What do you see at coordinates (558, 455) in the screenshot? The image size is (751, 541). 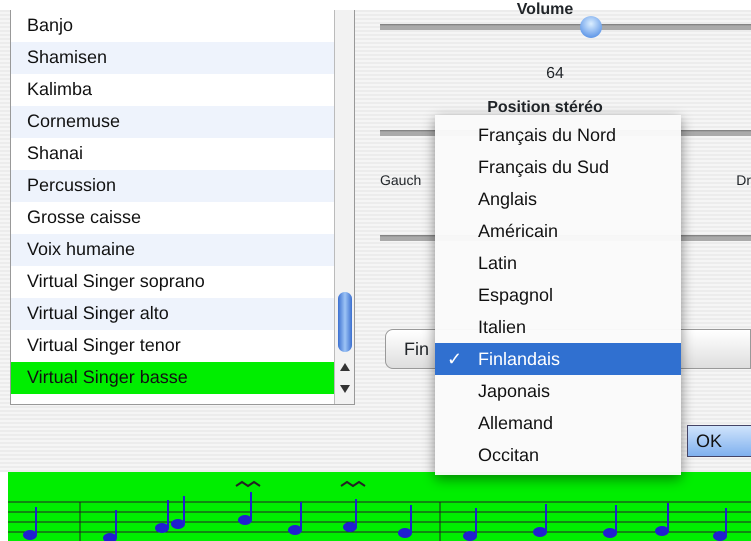 I see `menu-item: Occitan` at bounding box center [558, 455].